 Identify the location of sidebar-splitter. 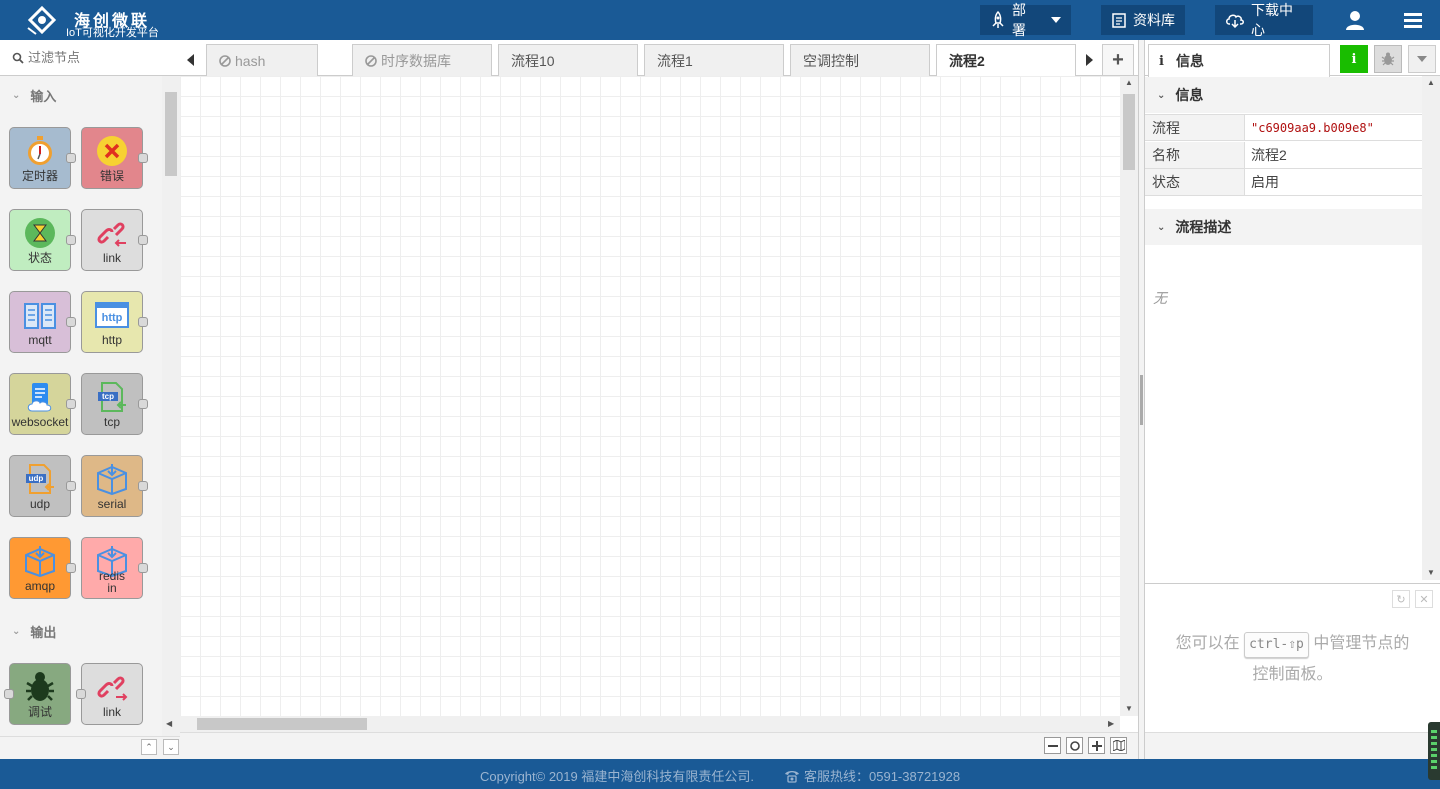
(1141, 399).